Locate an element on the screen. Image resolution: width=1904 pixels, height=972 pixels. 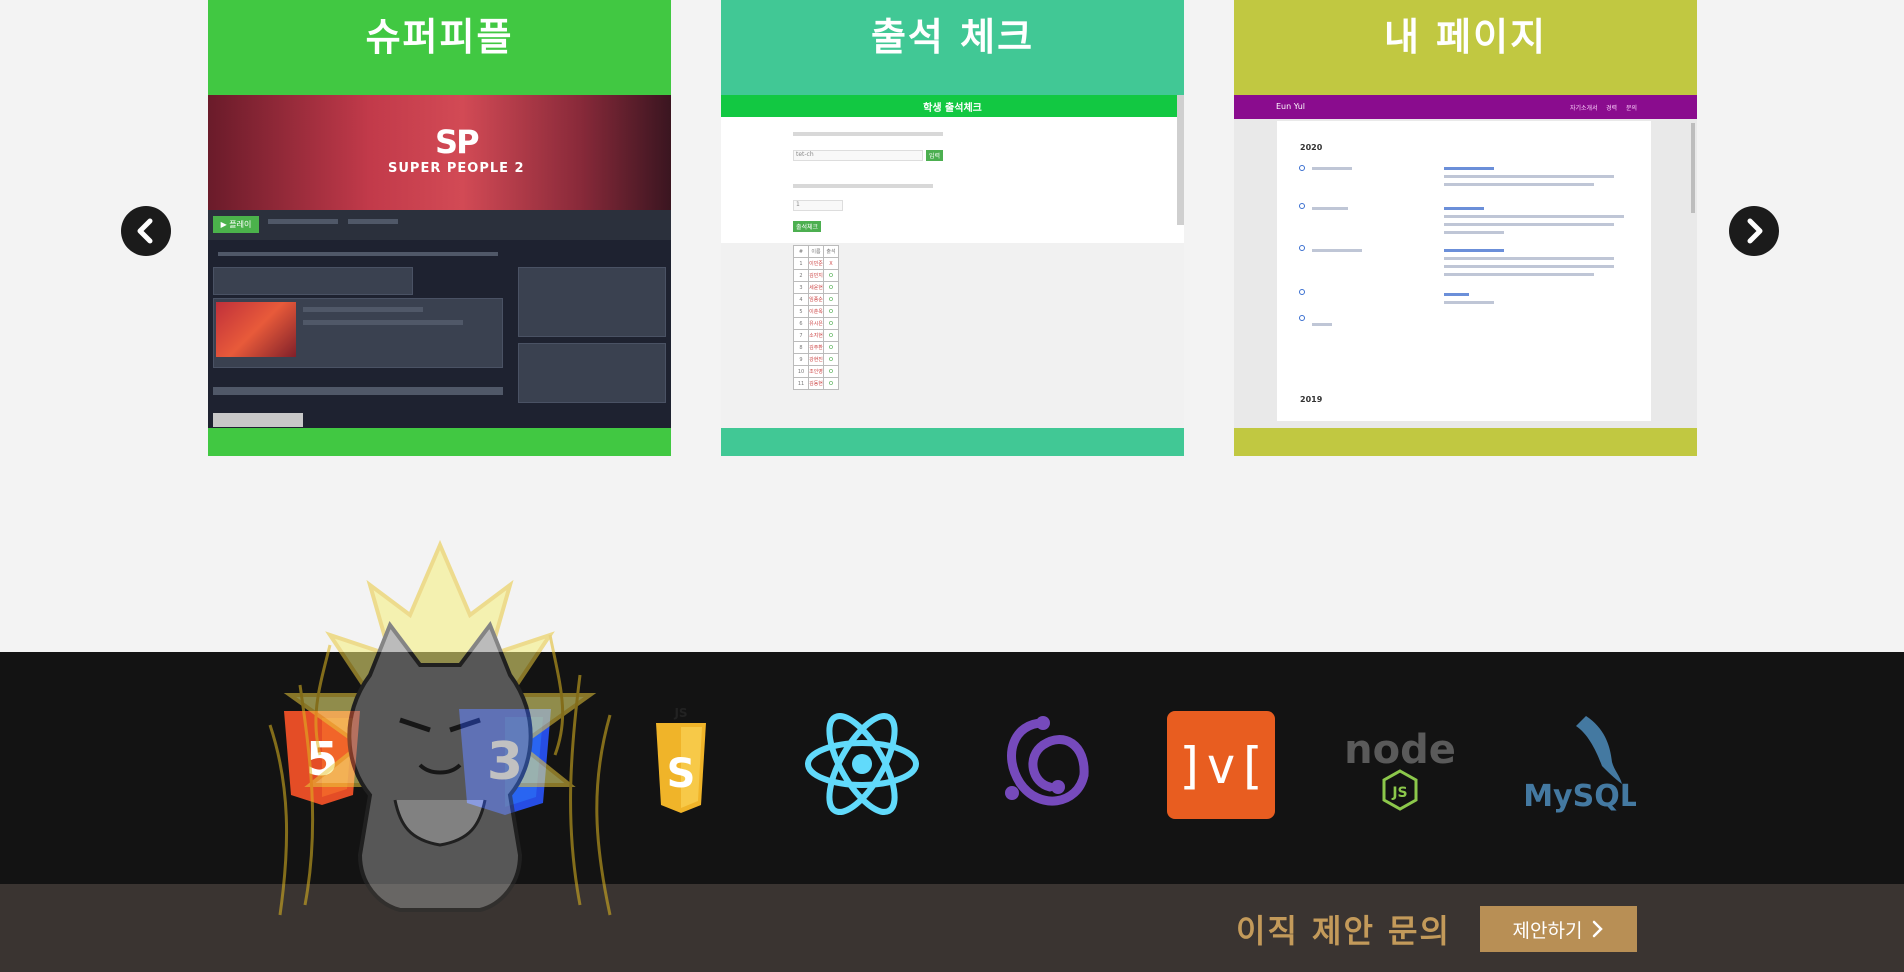
project-title: 내 페이지 is located at coordinates (1465, 37).